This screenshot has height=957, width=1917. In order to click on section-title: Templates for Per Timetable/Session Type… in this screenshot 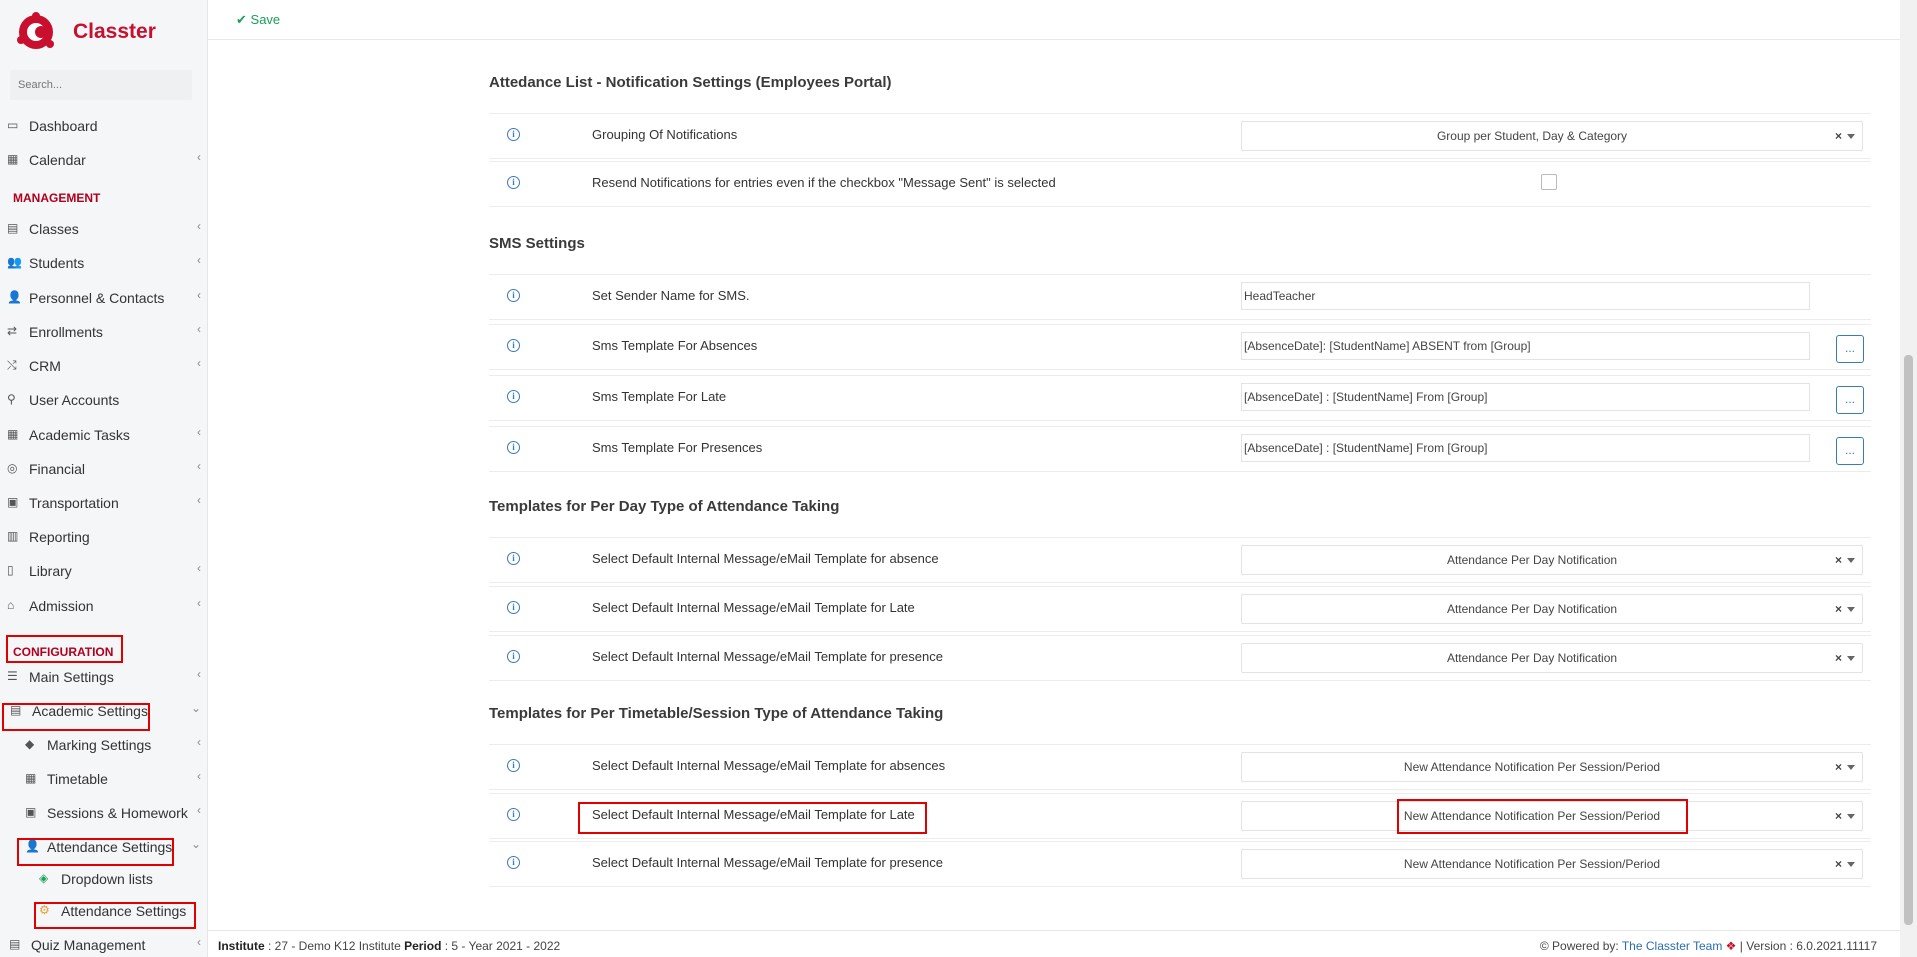, I will do `click(716, 713)`.